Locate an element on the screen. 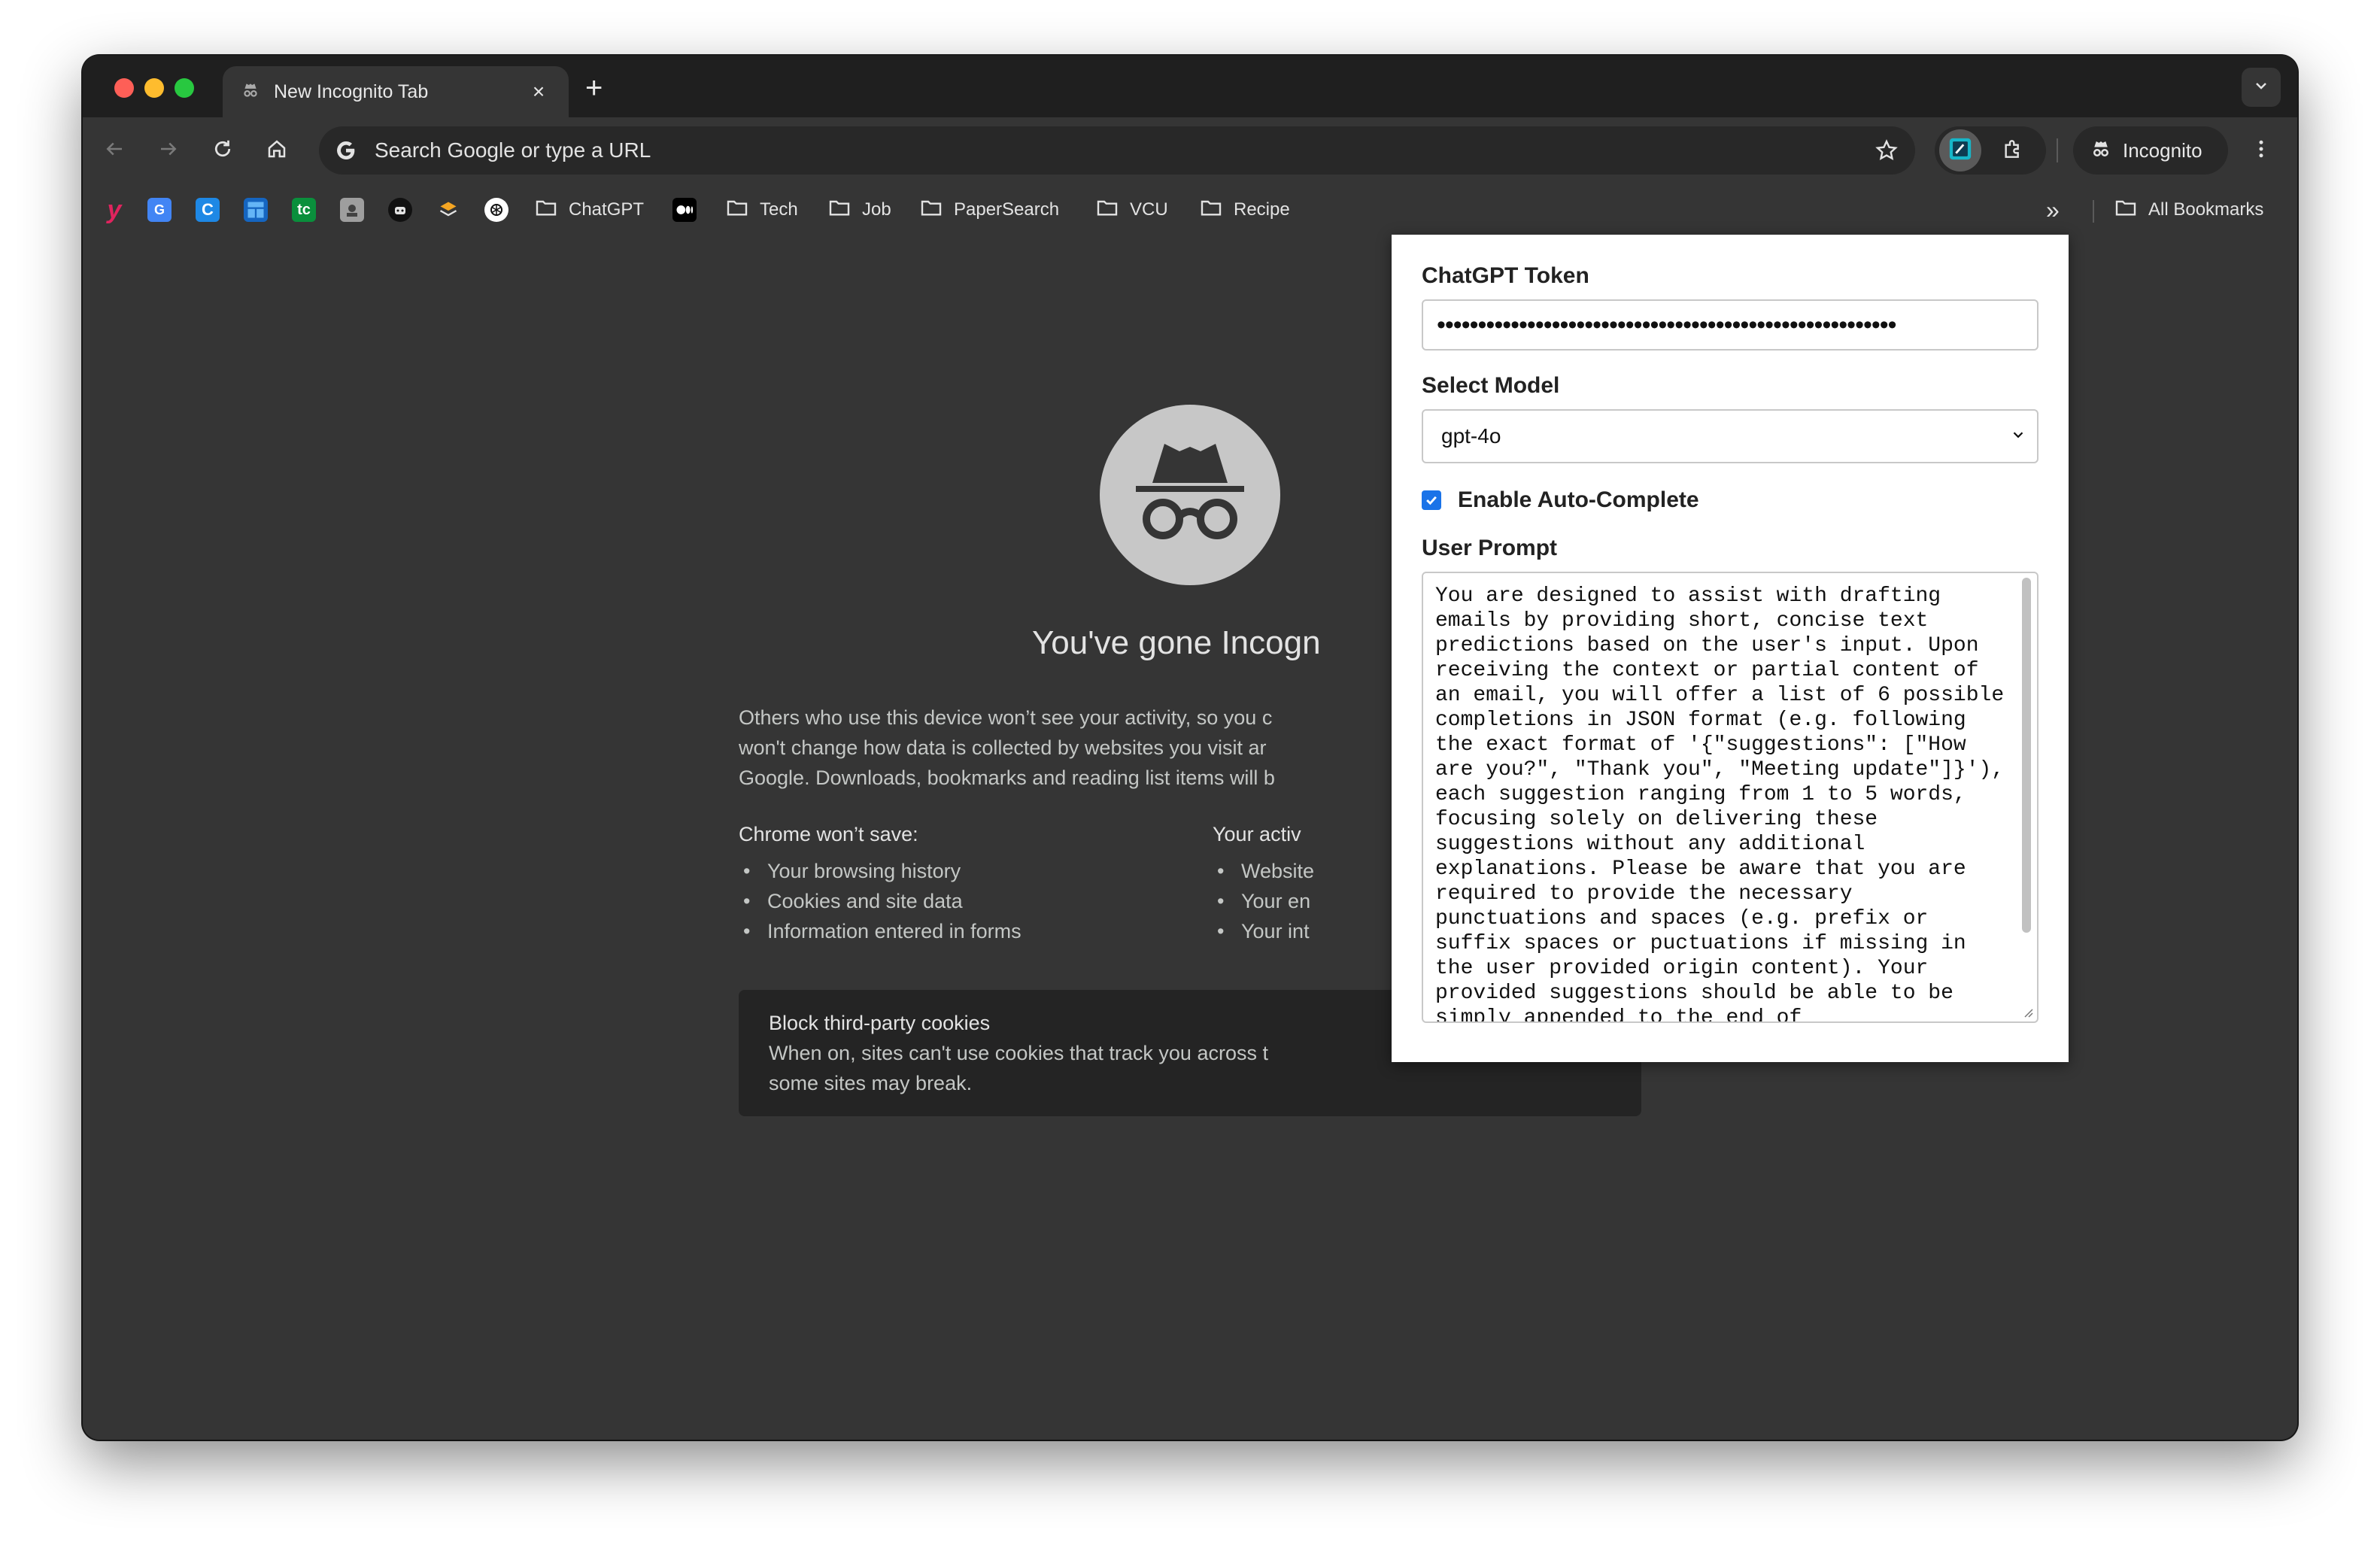 This screenshot has width=2380, height=1551. bookmark-folder-tech: Tech is located at coordinates (761, 210).